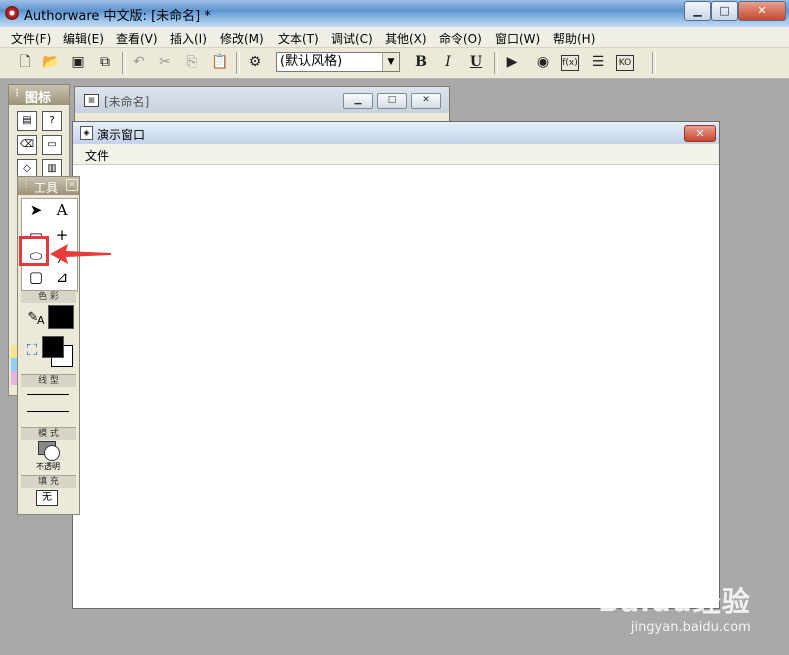 This screenshot has height=655, width=789. Describe the element at coordinates (517, 38) in the screenshot. I see `menu-window: 窗口(W)` at that location.